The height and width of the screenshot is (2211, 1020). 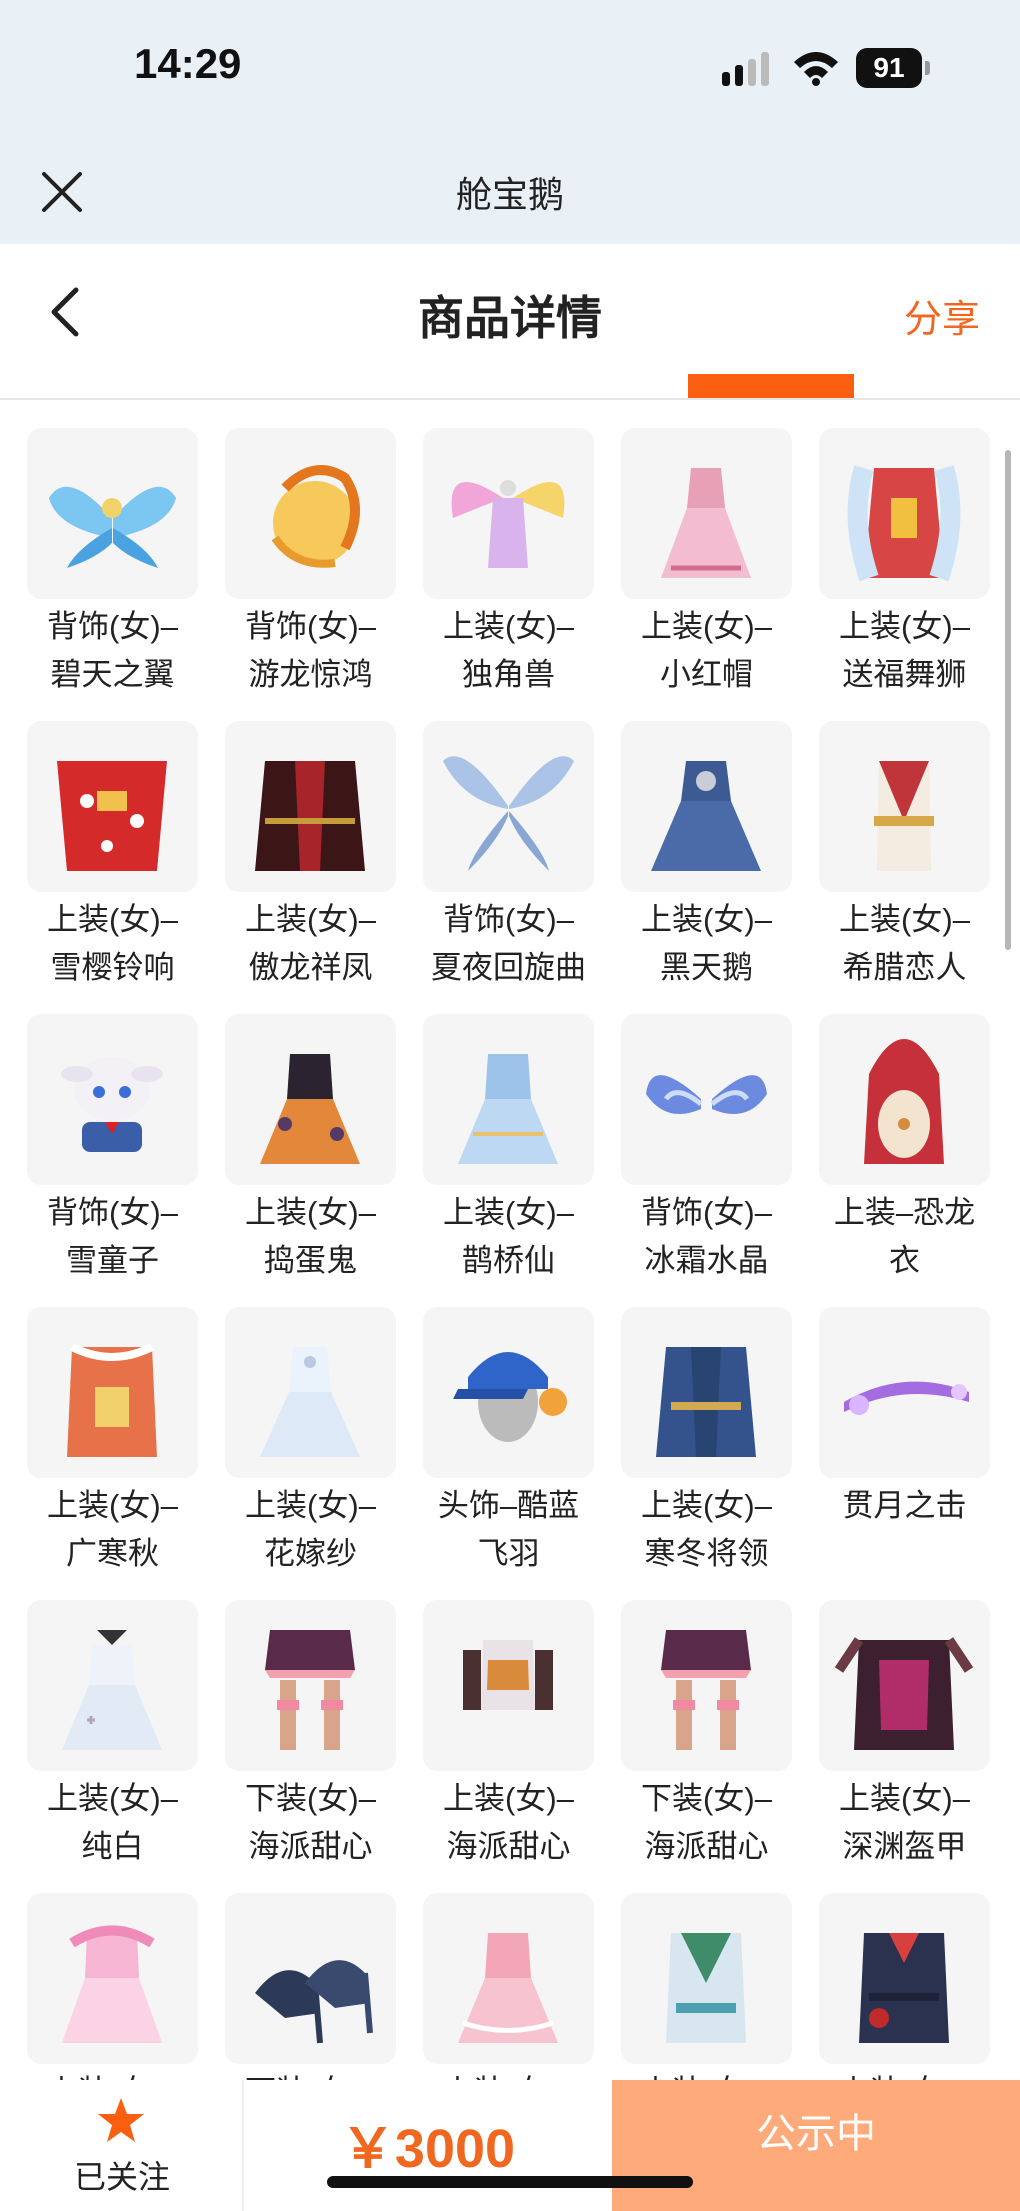 I want to click on navy-heels-icon, so click(x=314, y=2002).